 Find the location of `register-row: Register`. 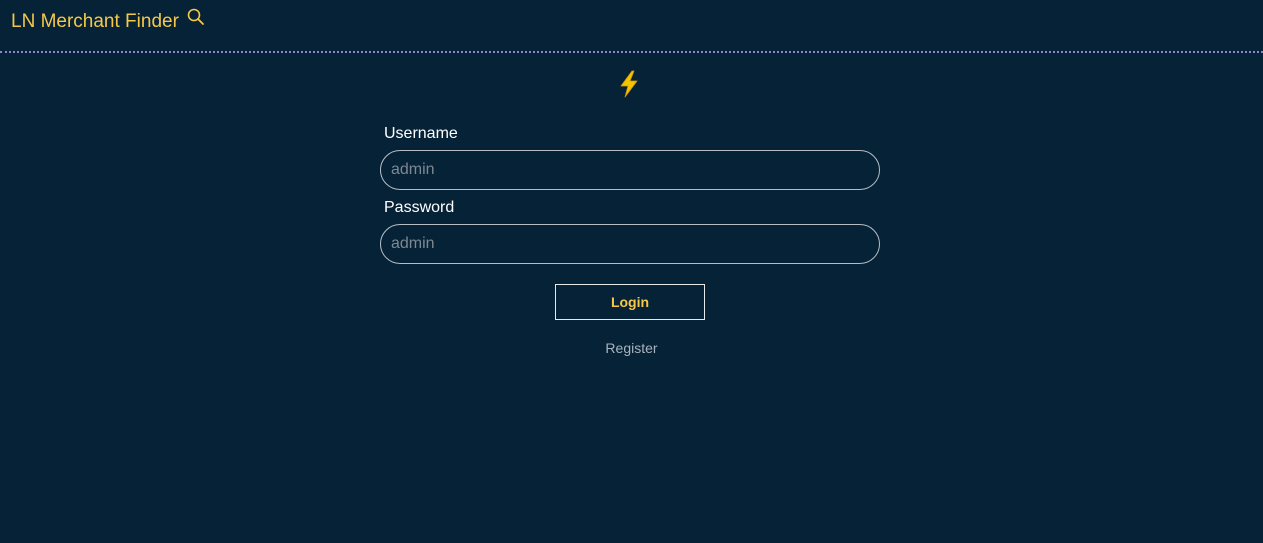

register-row: Register is located at coordinates (631, 348).